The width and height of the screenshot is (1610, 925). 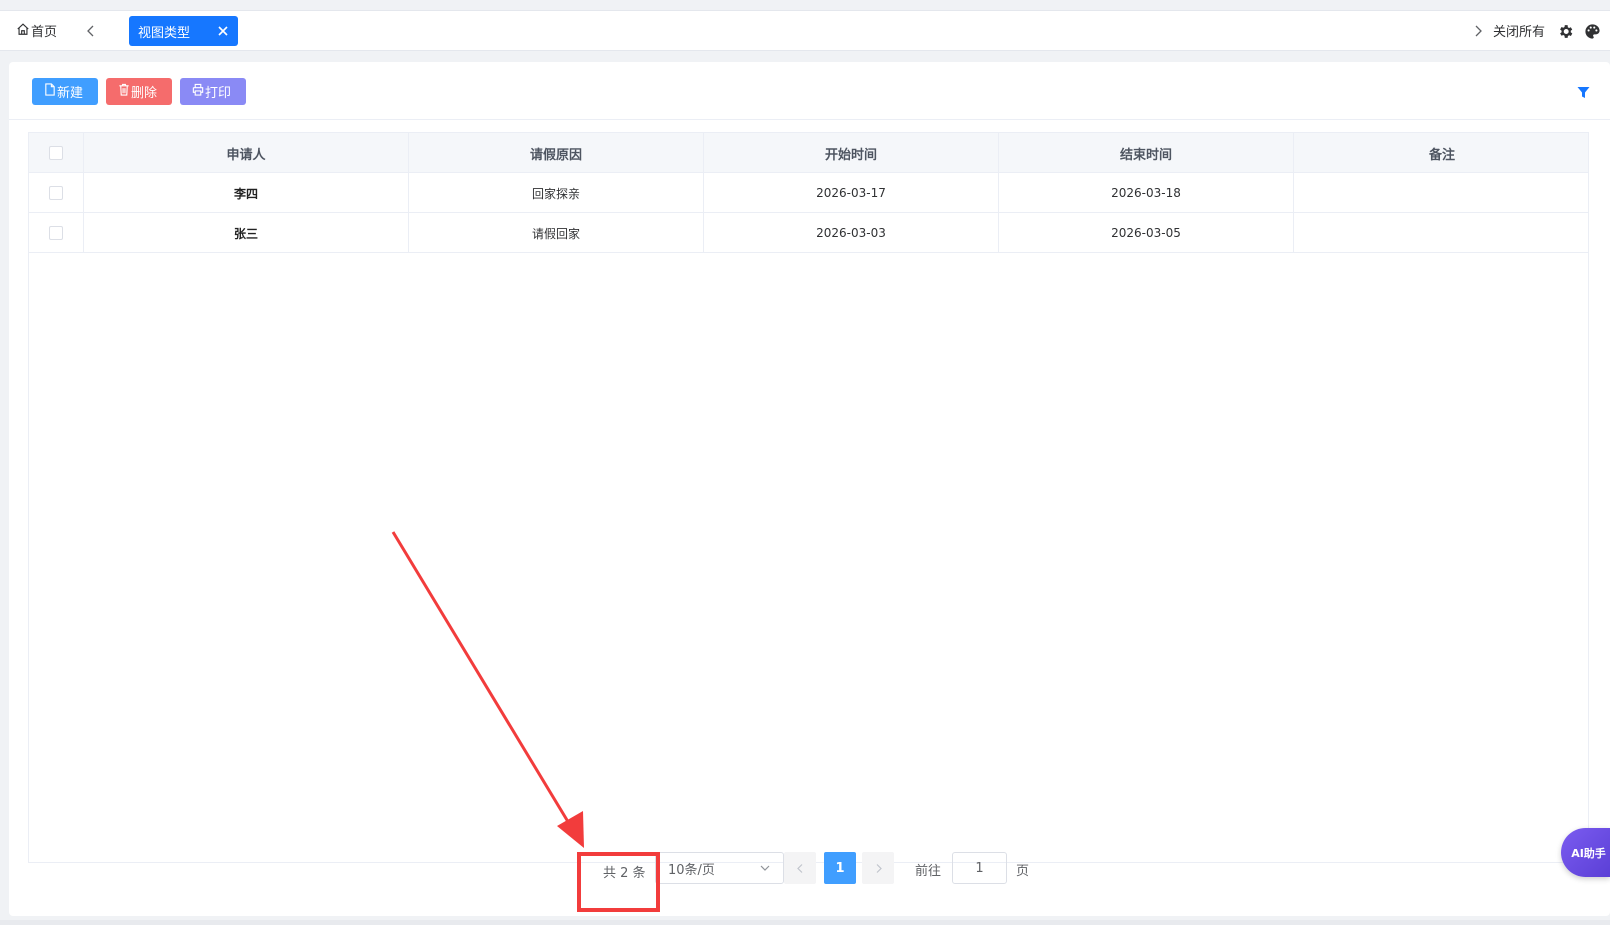 I want to click on start-time-cell: 2026-03-17, so click(x=851, y=193).